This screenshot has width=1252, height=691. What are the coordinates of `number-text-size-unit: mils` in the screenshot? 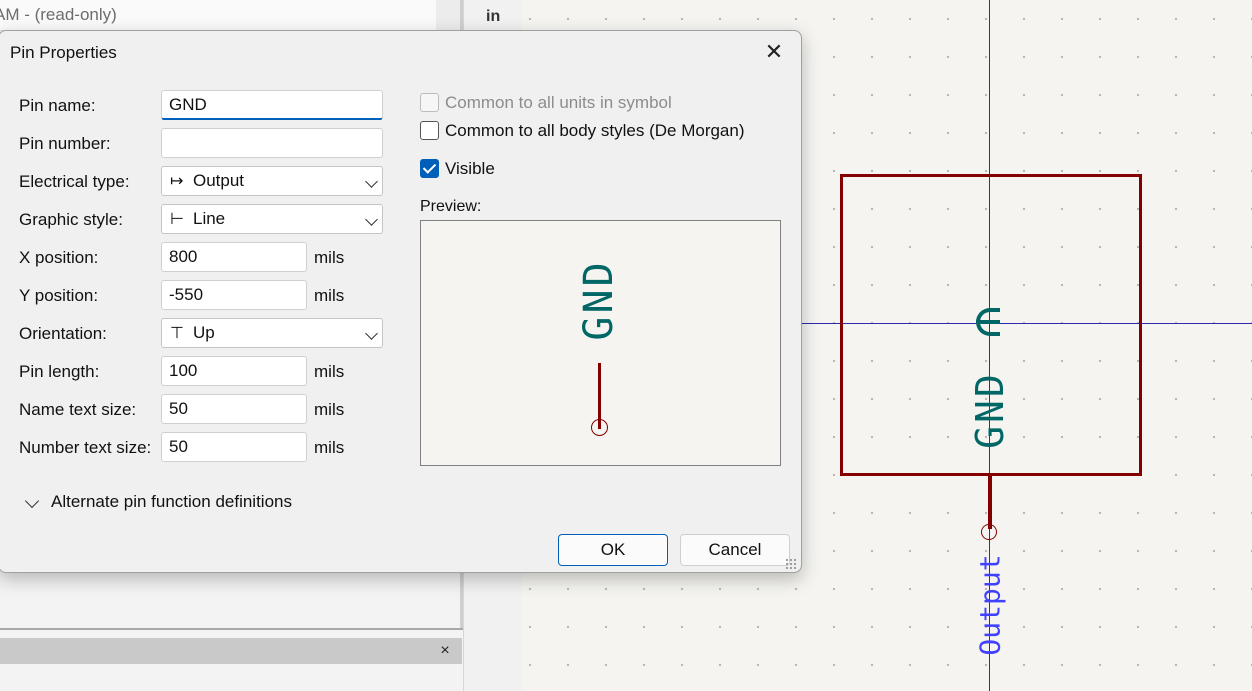 It's located at (329, 447).